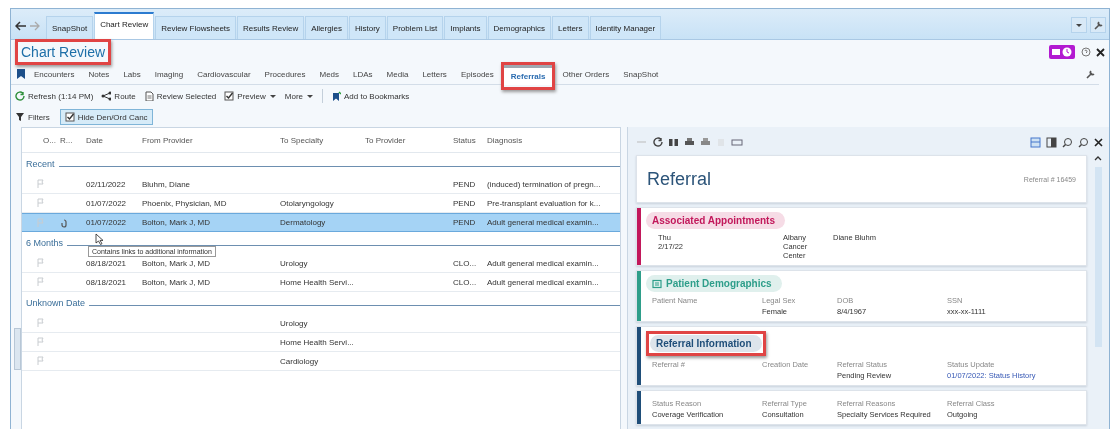  Describe the element at coordinates (464, 140) in the screenshot. I see `column-header: Status` at that location.